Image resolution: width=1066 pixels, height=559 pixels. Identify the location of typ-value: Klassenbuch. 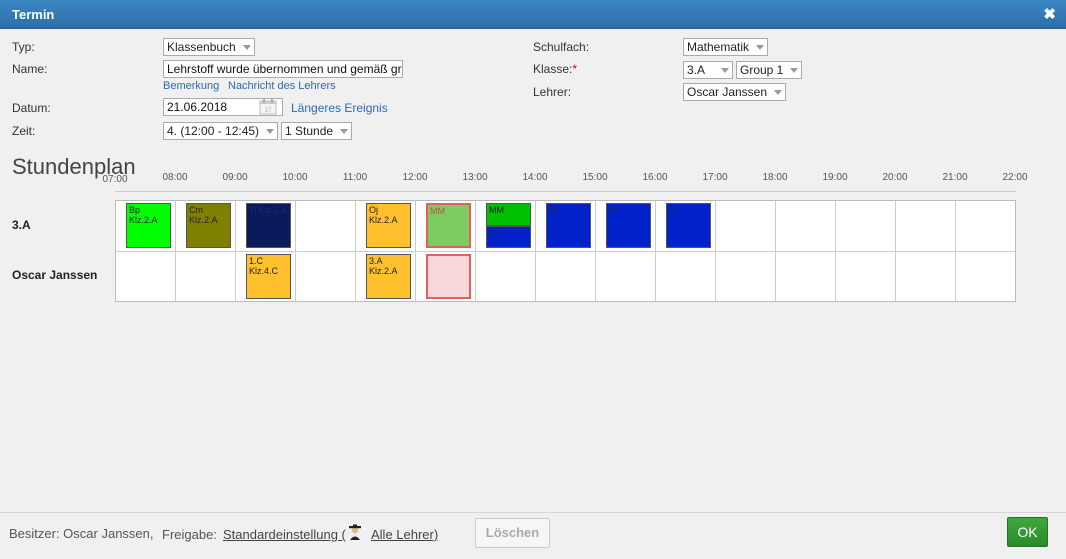
(201, 47).